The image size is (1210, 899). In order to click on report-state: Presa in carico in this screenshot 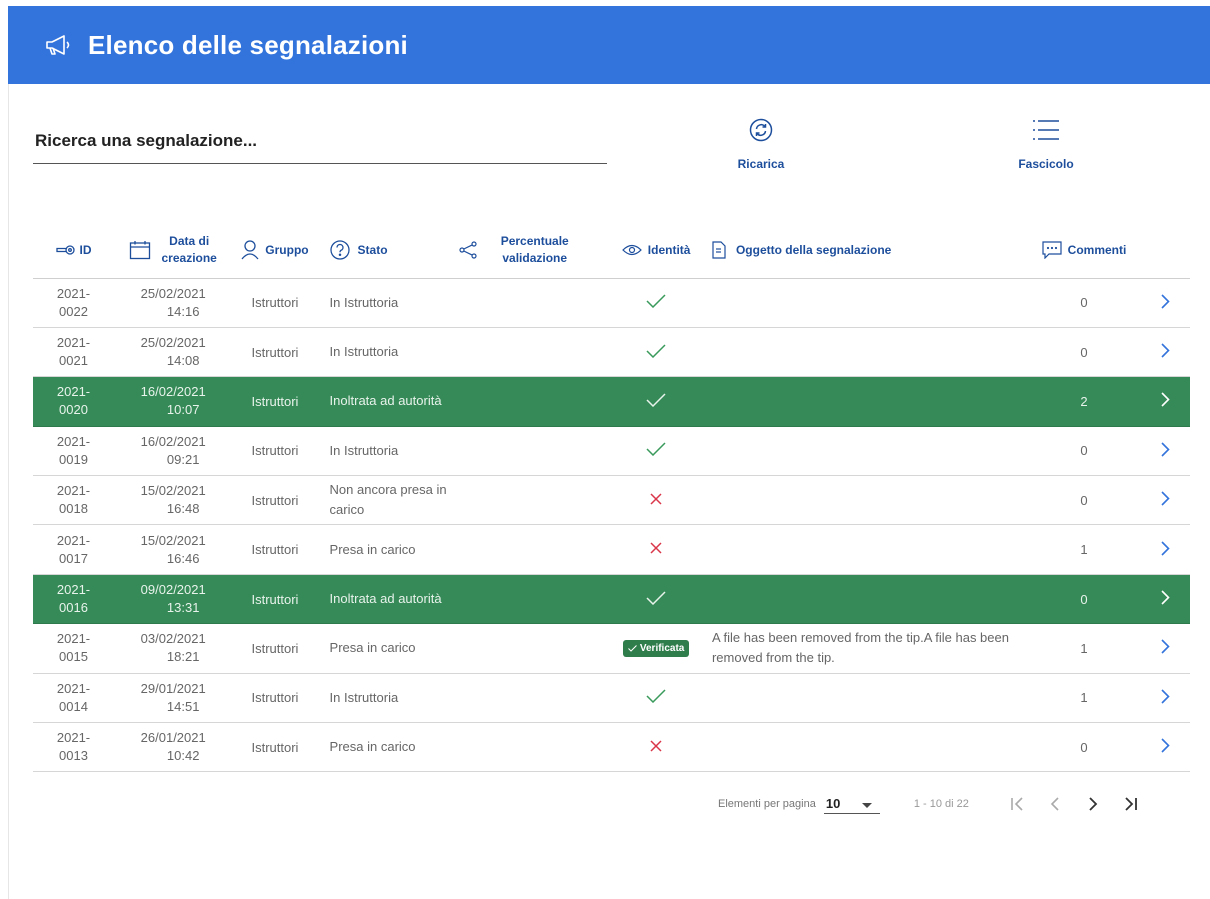, I will do `click(372, 648)`.